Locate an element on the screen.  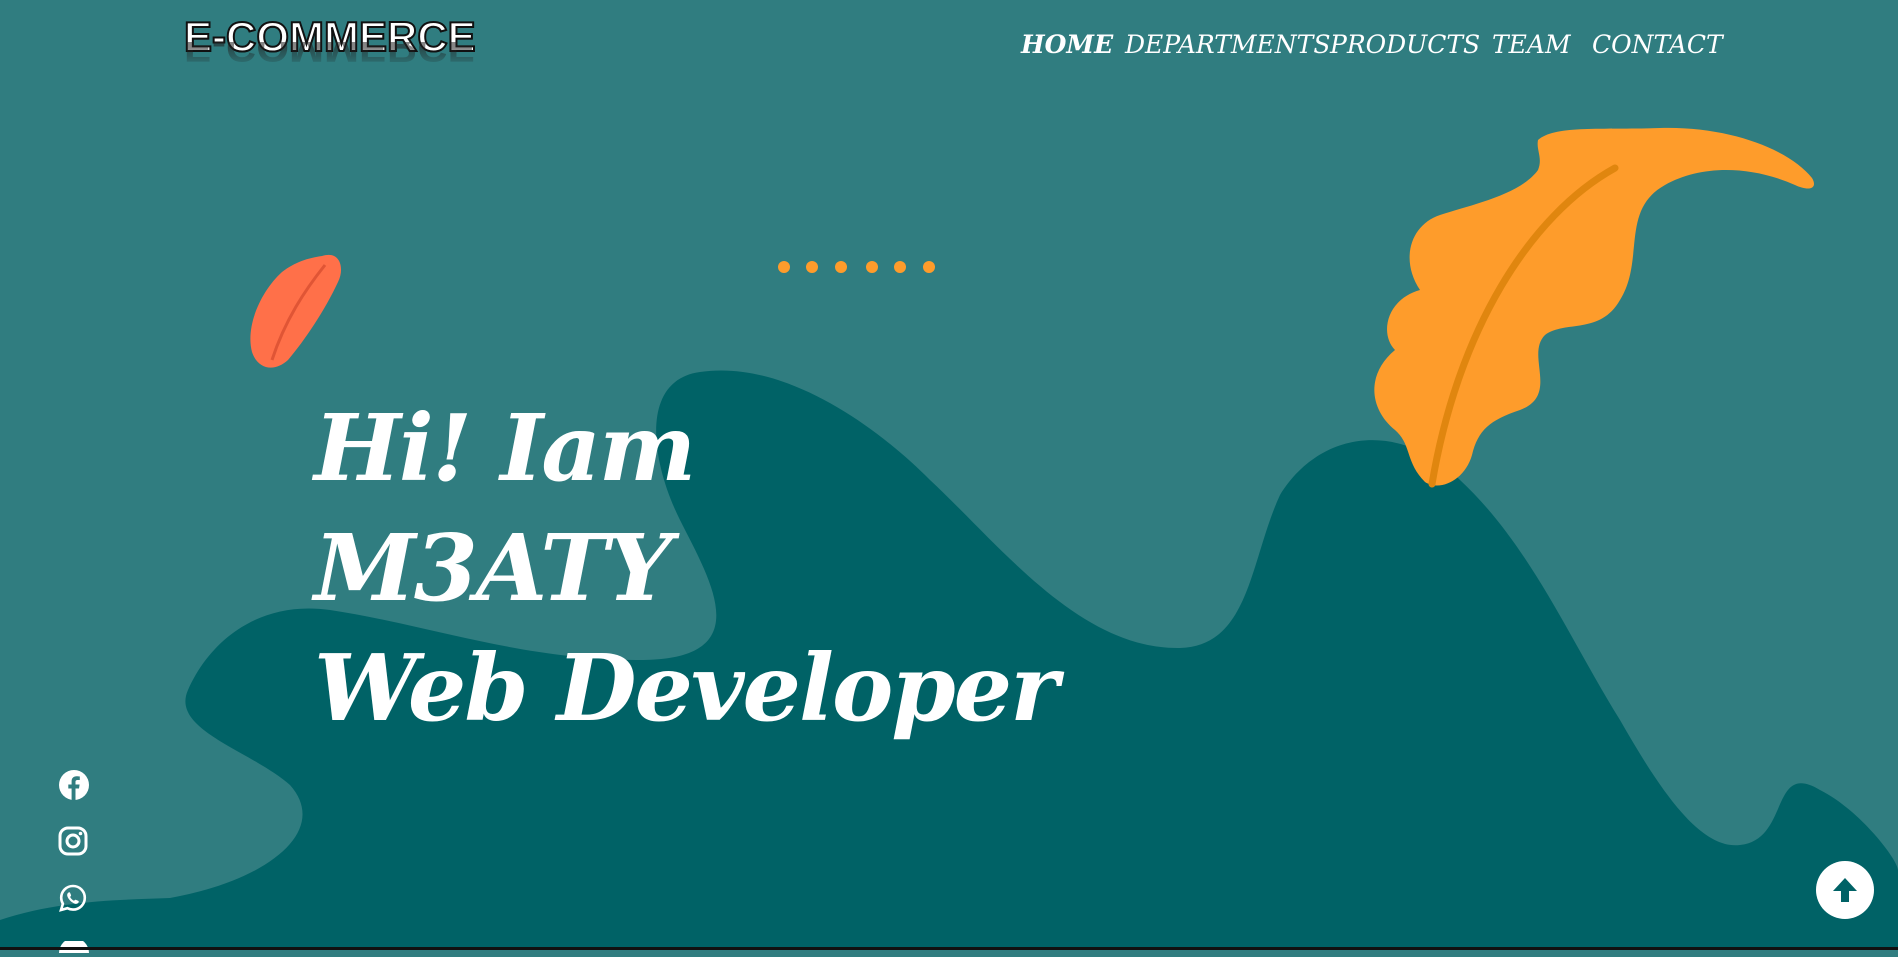
red-leaf is located at coordinates (296, 311).